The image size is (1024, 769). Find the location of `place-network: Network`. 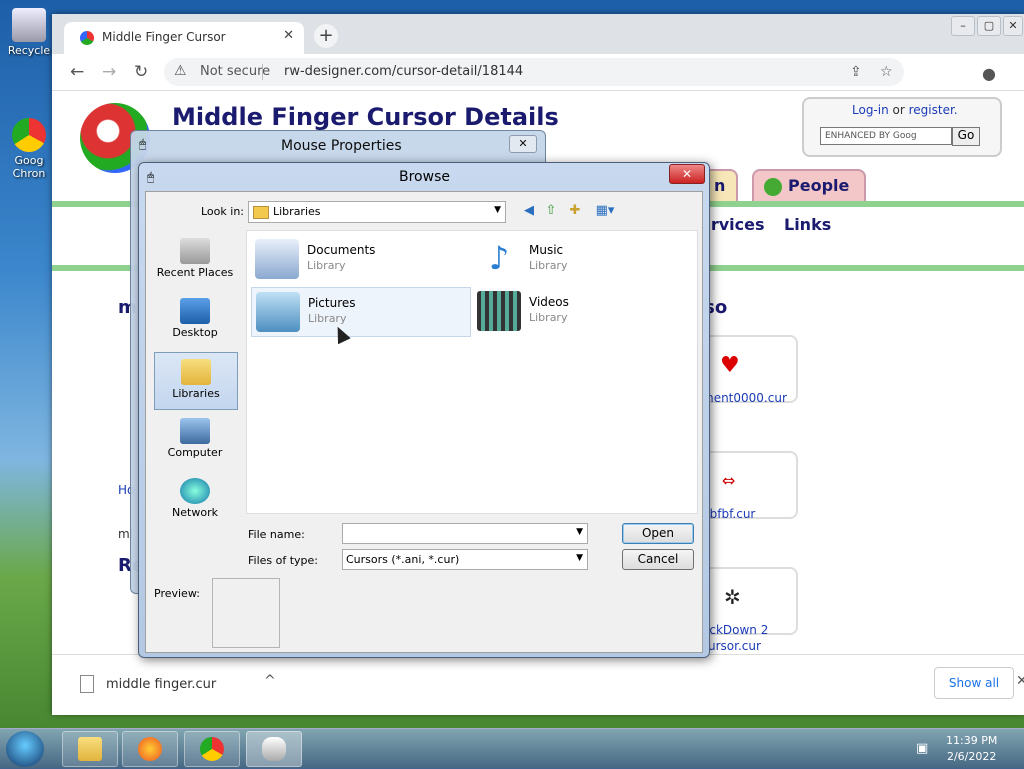

place-network: Network is located at coordinates (195, 500).